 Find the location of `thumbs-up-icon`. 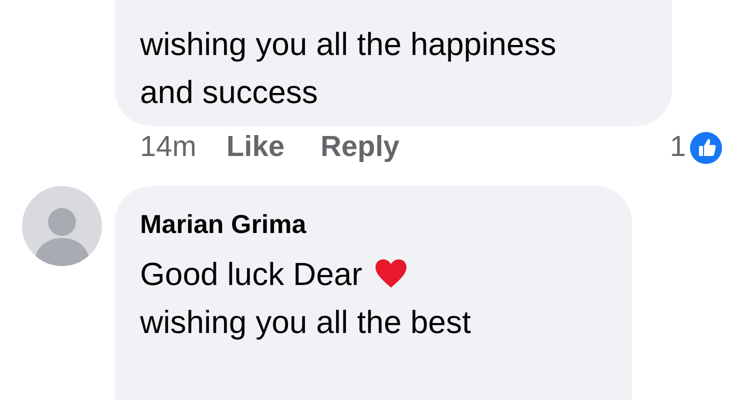

thumbs-up-icon is located at coordinates (706, 148).